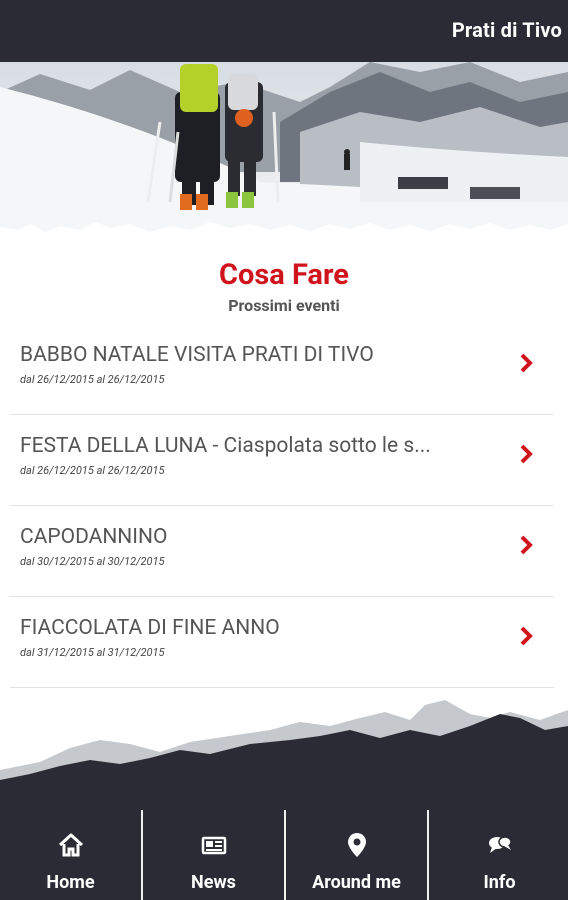  I want to click on home-icon, so click(70, 845).